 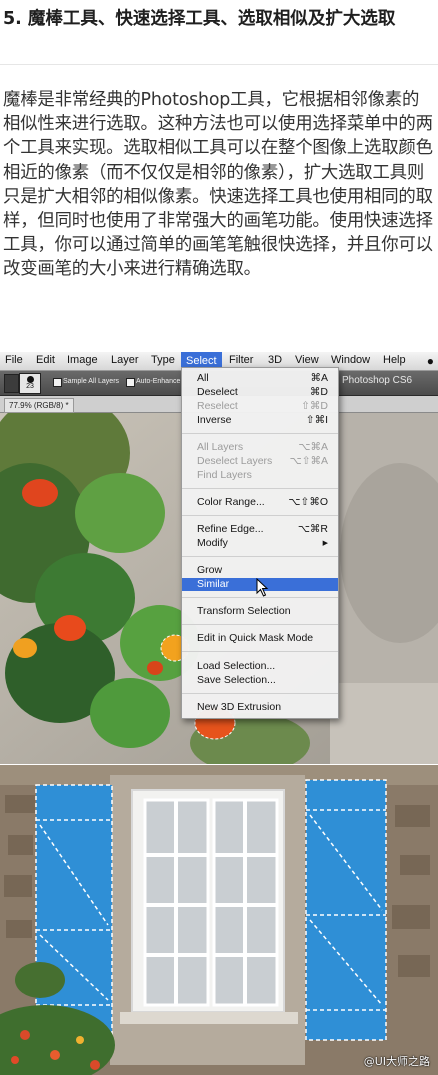 I want to click on menu-filter: Filter, so click(x=241, y=360).